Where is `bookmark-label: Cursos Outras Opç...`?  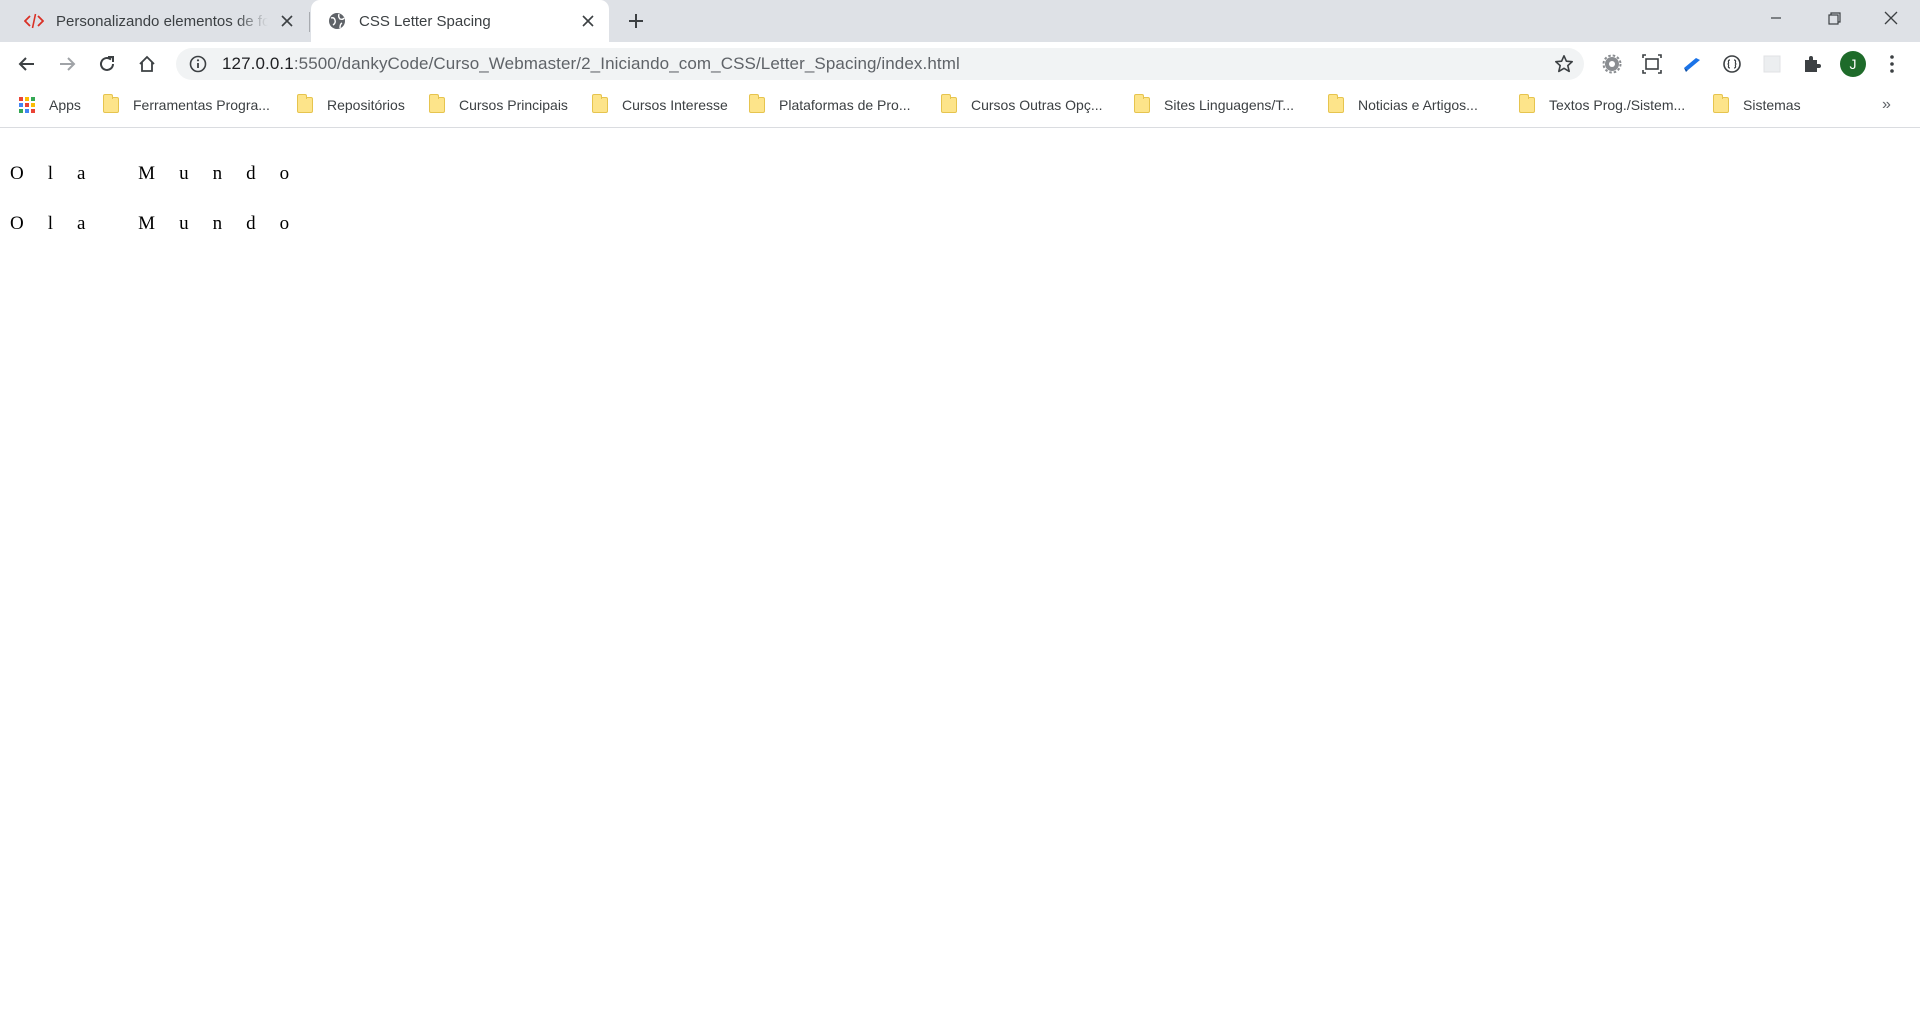 bookmark-label: Cursos Outras Opç... is located at coordinates (1037, 105).